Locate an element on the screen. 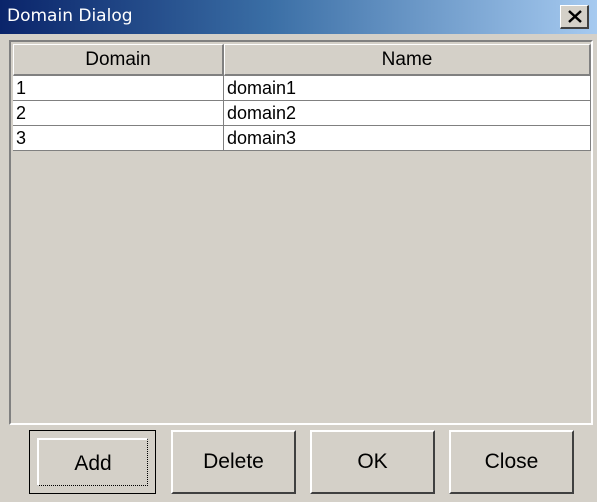  close-icon is located at coordinates (575, 16).